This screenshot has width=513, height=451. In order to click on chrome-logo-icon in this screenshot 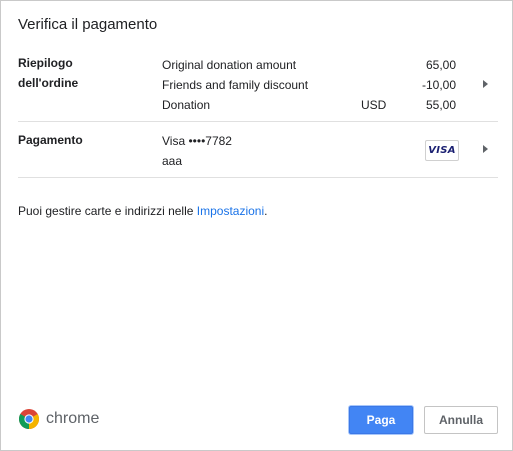, I will do `click(29, 419)`.